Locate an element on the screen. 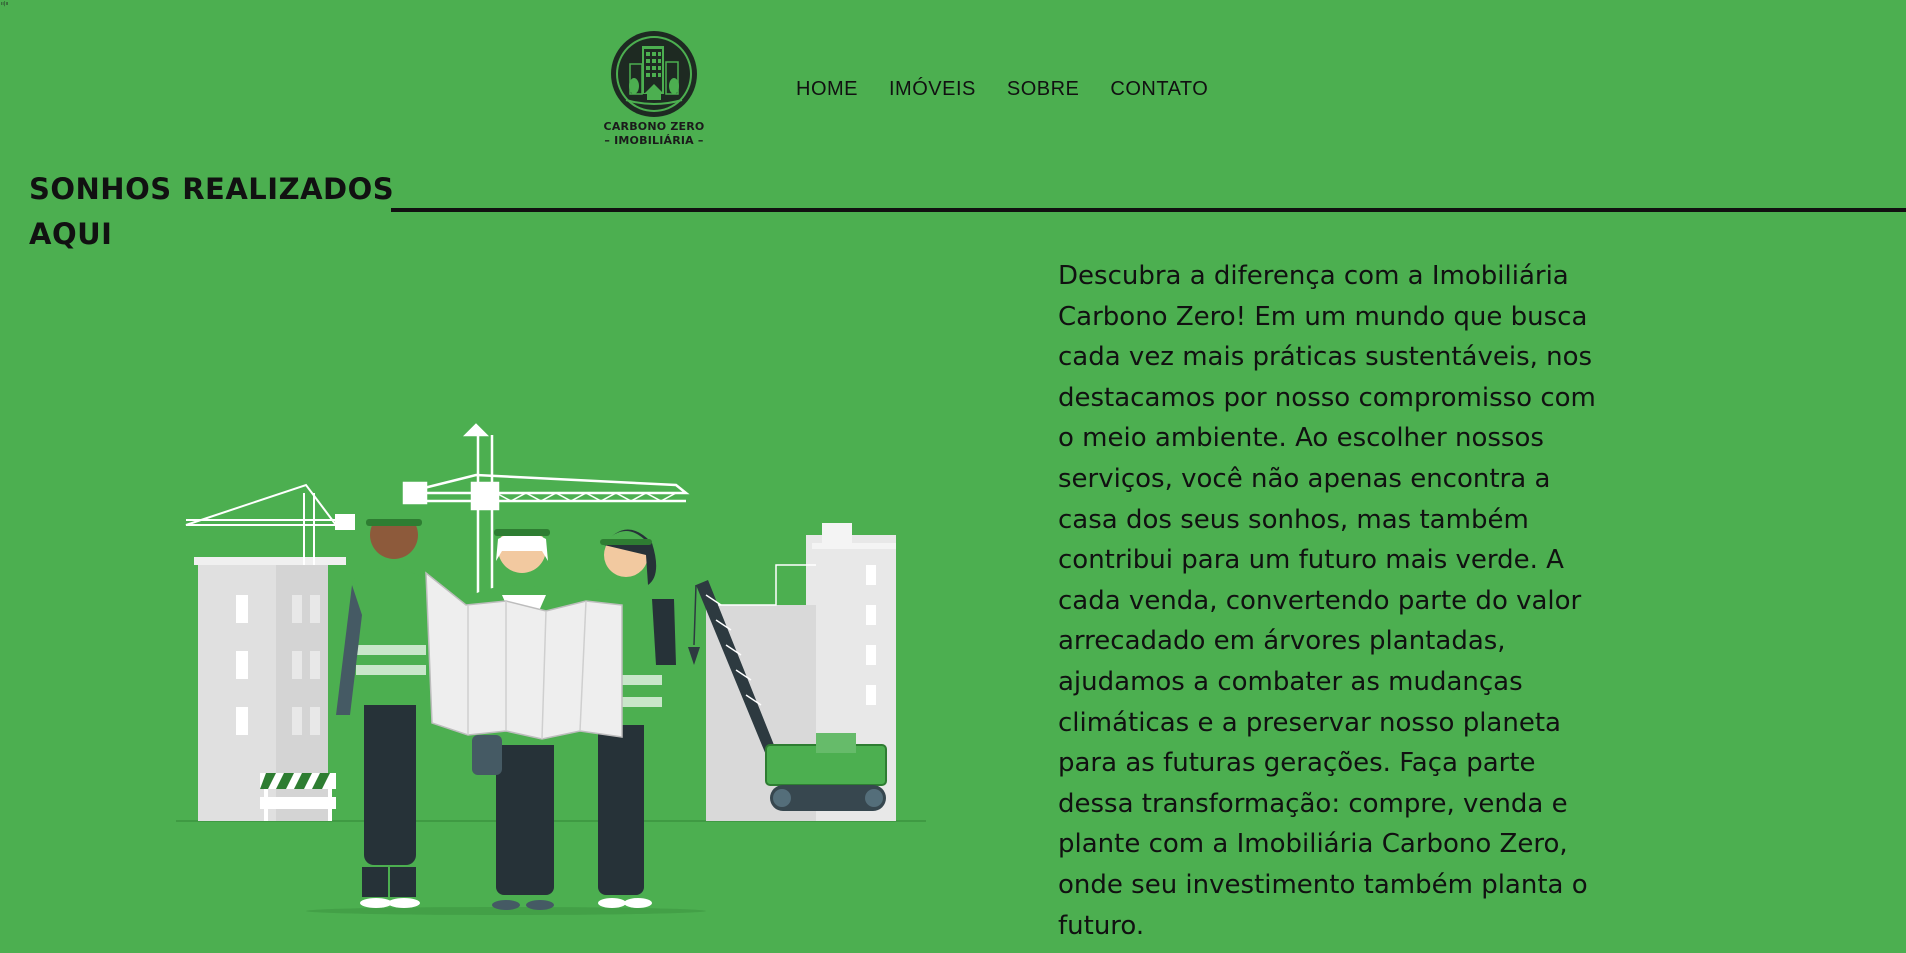  logo-brand-subtitle: – IMOBILIÁRIA – is located at coordinates (654, 140).